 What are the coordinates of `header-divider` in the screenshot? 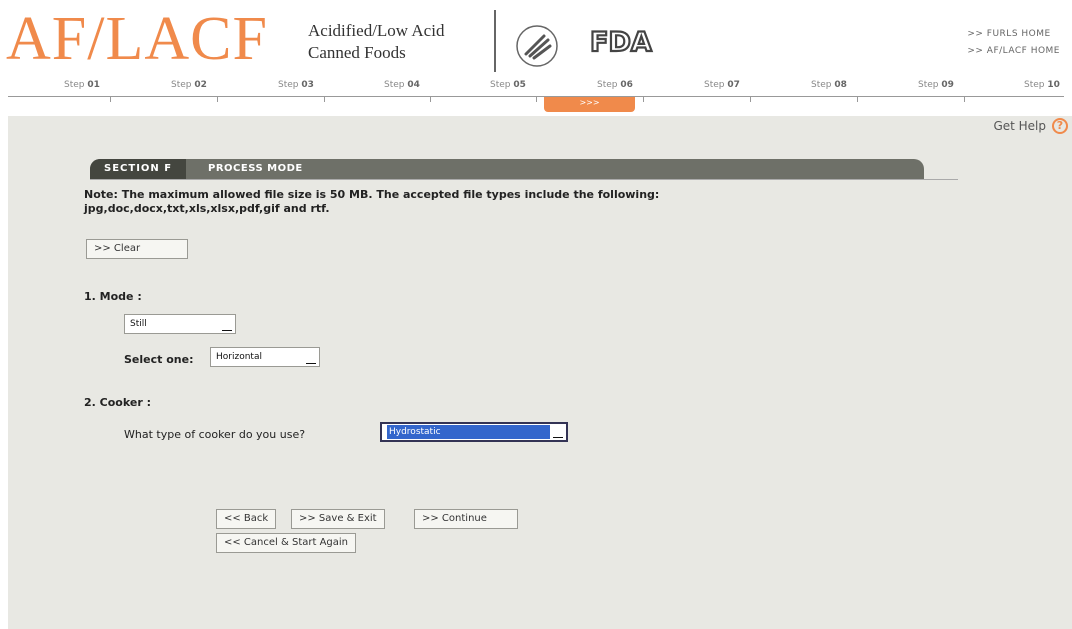 It's located at (495, 41).